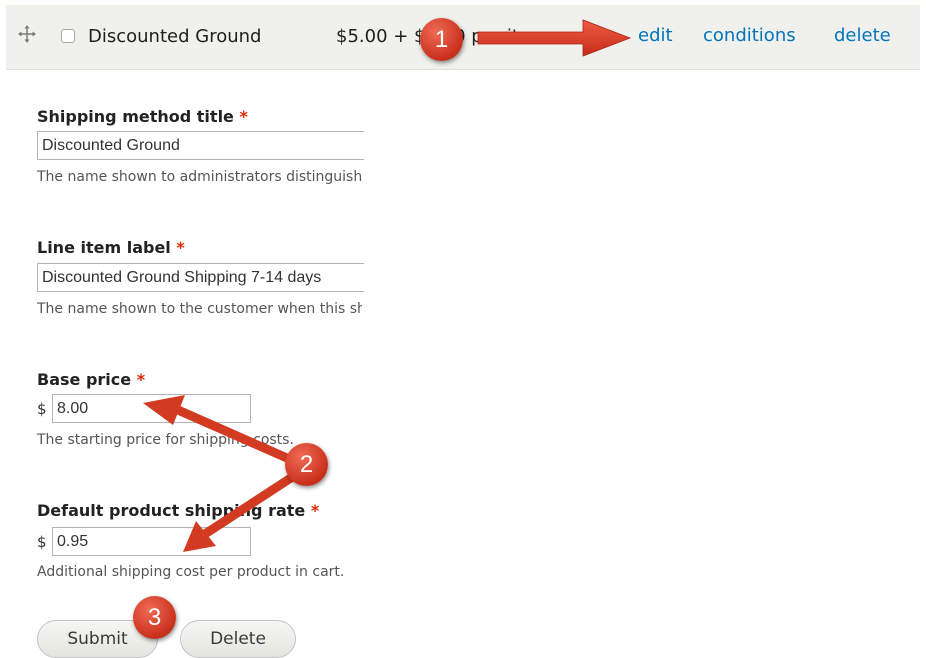 The image size is (926, 658). Describe the element at coordinates (111, 247) in the screenshot. I see `line-item-label-label: Line item label *` at that location.